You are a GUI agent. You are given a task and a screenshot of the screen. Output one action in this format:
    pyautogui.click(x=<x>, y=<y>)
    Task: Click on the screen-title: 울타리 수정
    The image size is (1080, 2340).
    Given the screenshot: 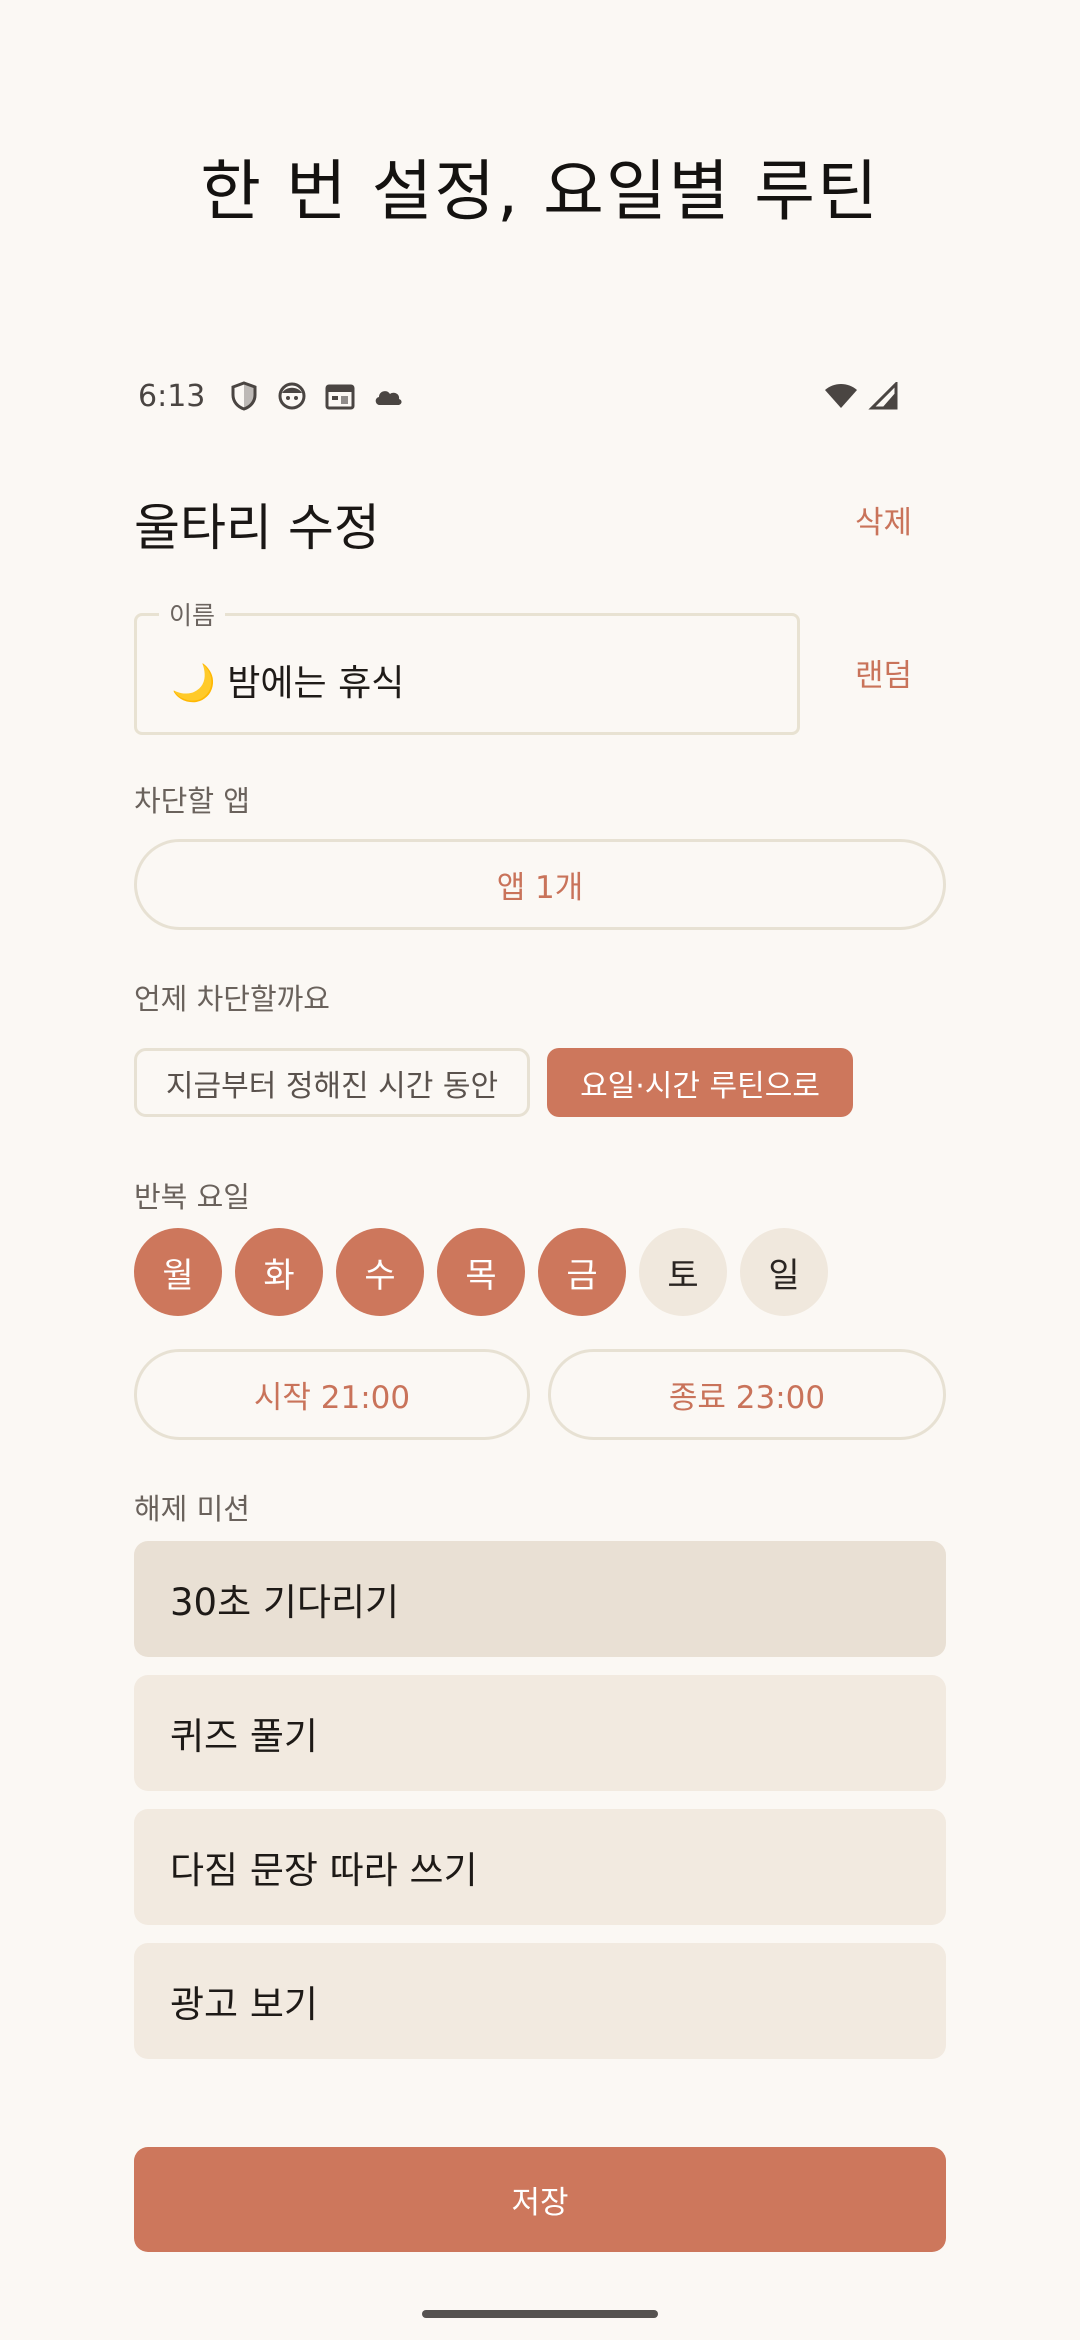 What is the action you would take?
    pyautogui.click(x=257, y=528)
    